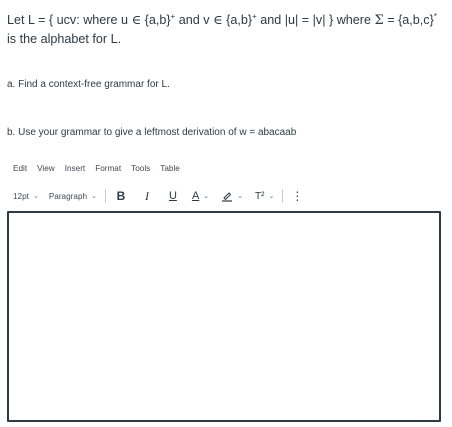 The image size is (452, 427). I want to click on highlighter-icon, so click(227, 197).